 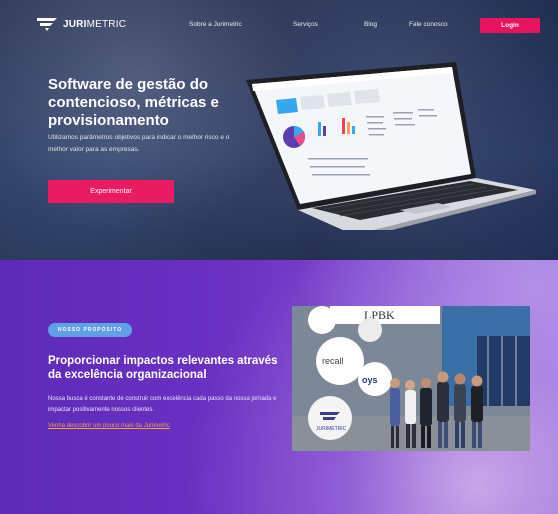 I want to click on login-button: Login, so click(x=510, y=25).